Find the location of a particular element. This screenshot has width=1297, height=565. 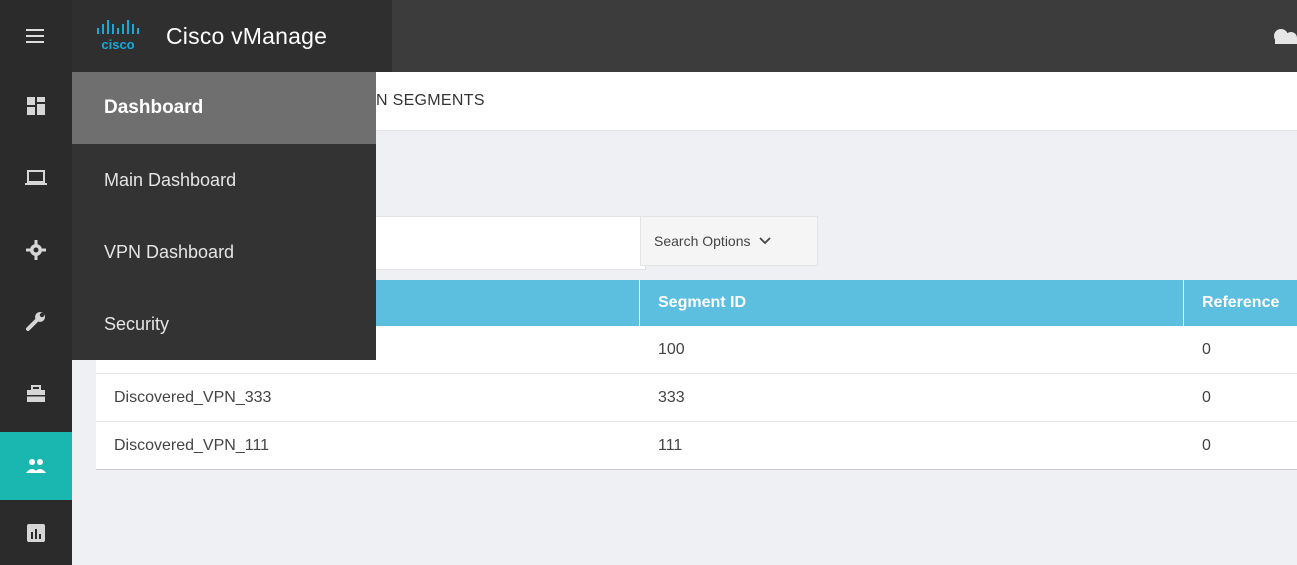

cloud-icon is located at coordinates (1283, 36).